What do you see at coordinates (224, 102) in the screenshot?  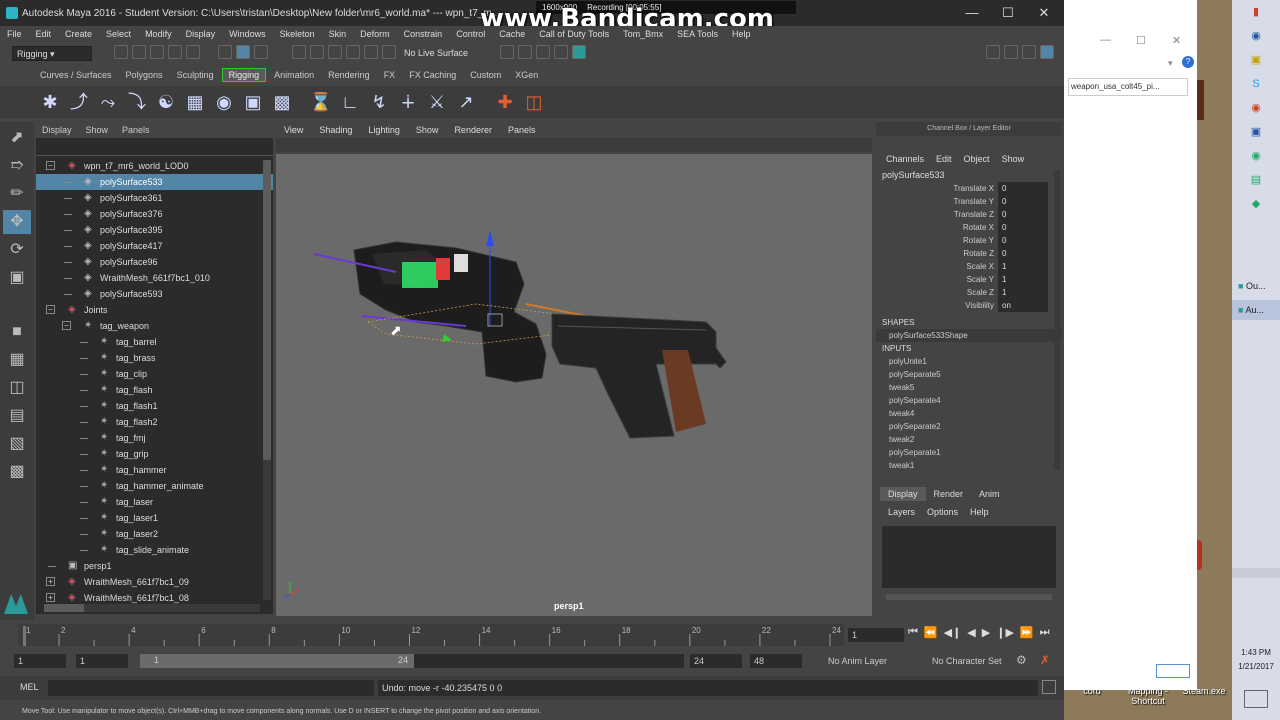 I see `paint-weights-icon: ◉` at bounding box center [224, 102].